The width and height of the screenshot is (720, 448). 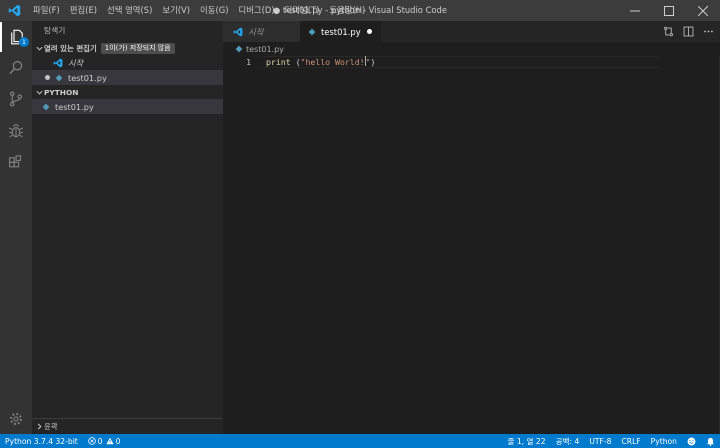 What do you see at coordinates (332, 62) in the screenshot?
I see `token-string: "hello World!` at bounding box center [332, 62].